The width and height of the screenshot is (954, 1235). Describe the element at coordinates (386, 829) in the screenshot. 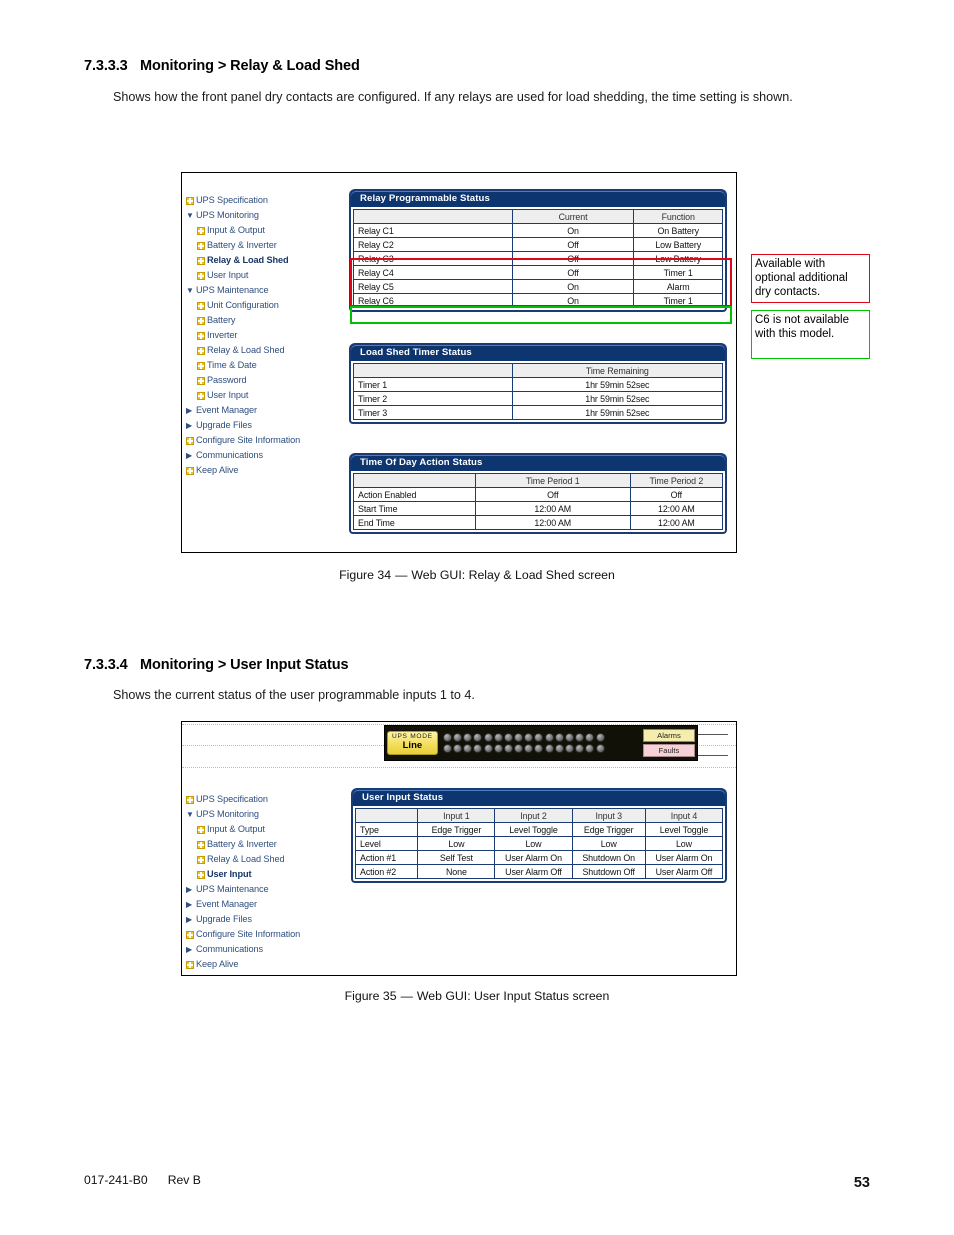

I see `row-label: Type` at that location.